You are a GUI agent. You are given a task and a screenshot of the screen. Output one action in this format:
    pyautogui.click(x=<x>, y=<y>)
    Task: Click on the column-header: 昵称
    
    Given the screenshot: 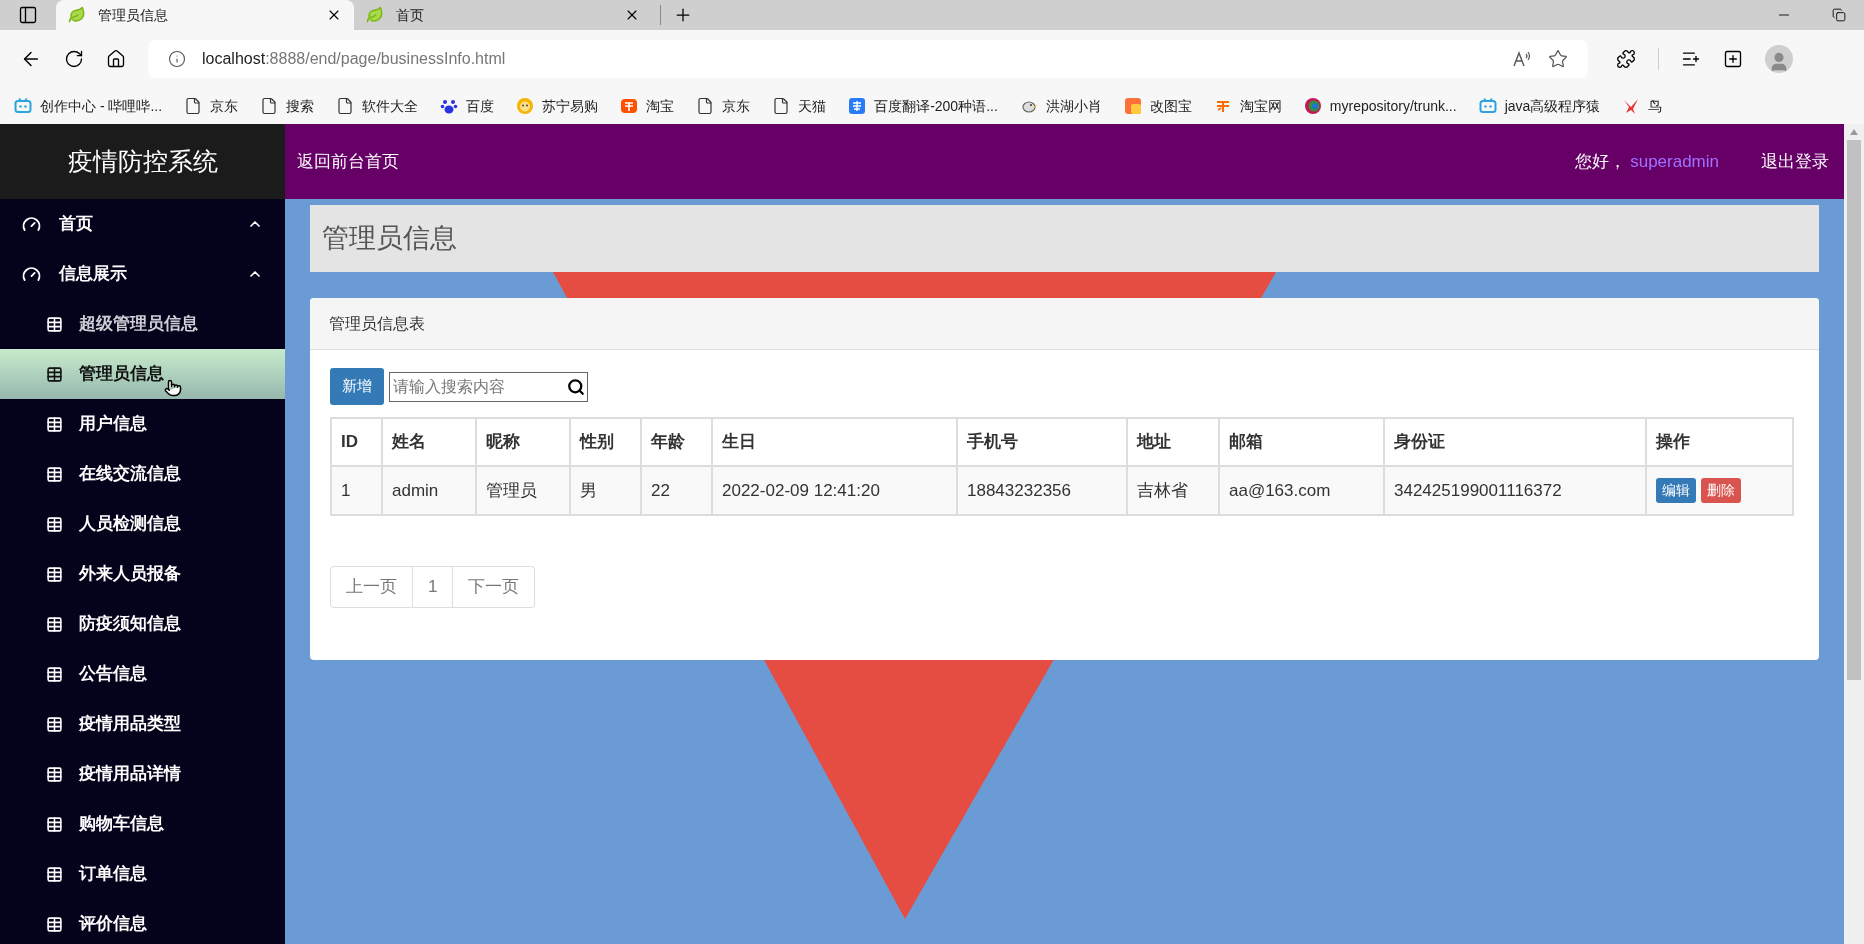 What is the action you would take?
    pyautogui.click(x=523, y=442)
    